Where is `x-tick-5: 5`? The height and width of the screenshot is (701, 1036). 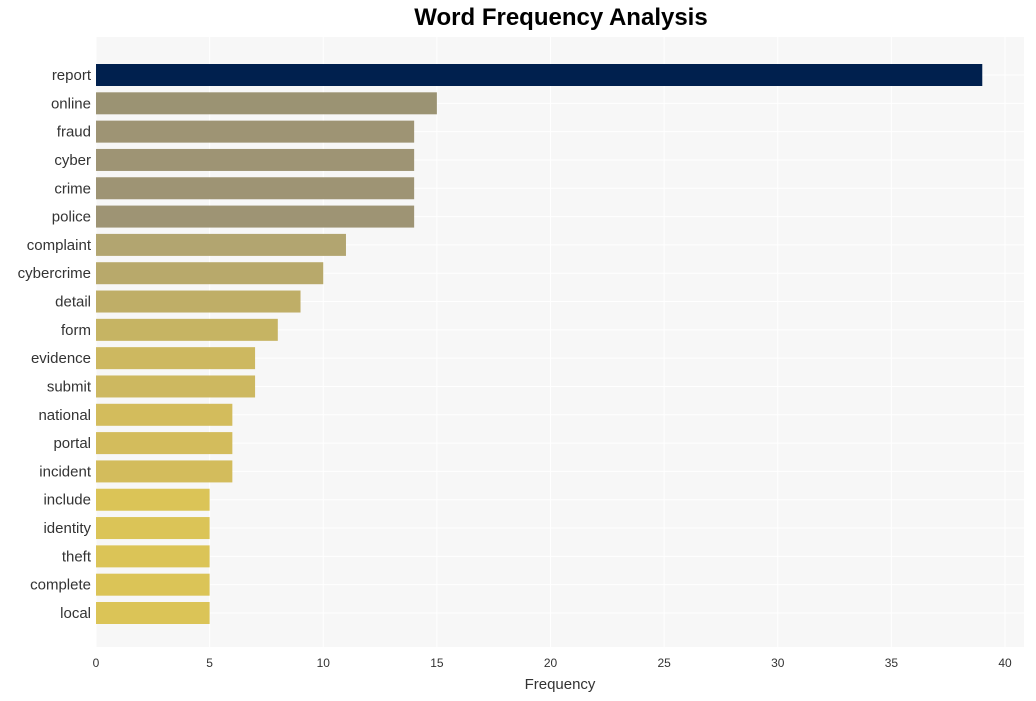 x-tick-5: 5 is located at coordinates (209, 663).